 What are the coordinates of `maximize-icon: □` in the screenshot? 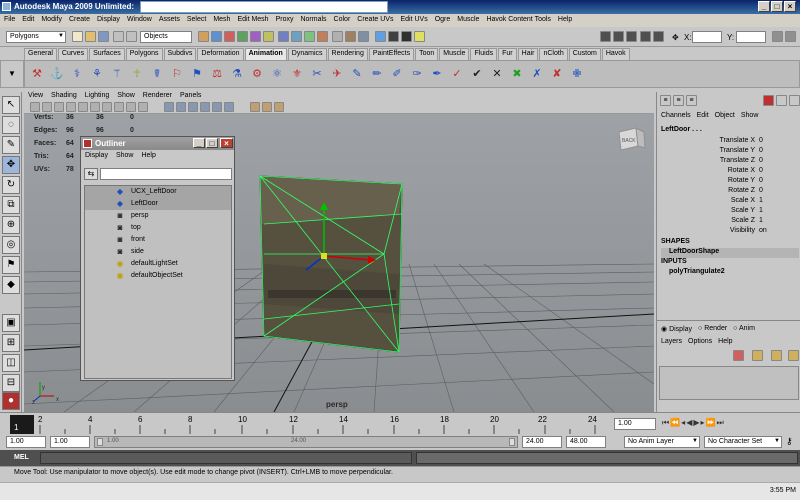 It's located at (777, 6).